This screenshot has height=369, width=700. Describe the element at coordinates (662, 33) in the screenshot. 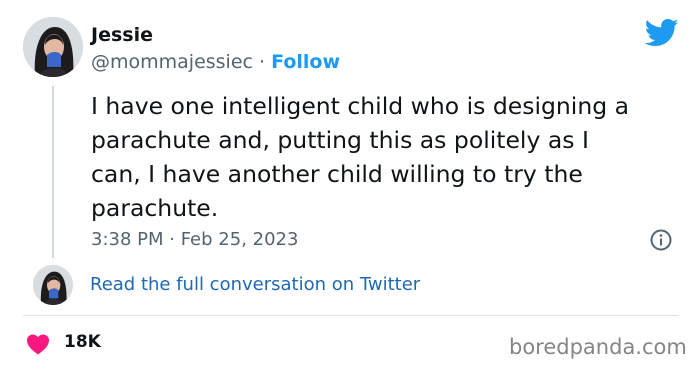

I see `twitter-bird-icon` at that location.